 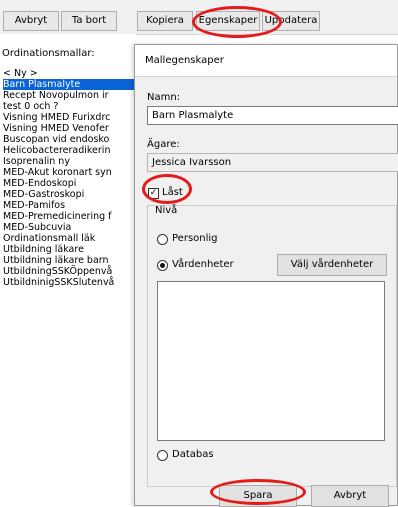 What do you see at coordinates (69, 172) in the screenshot?
I see `list-item: MED-Akut koronart syn` at bounding box center [69, 172].